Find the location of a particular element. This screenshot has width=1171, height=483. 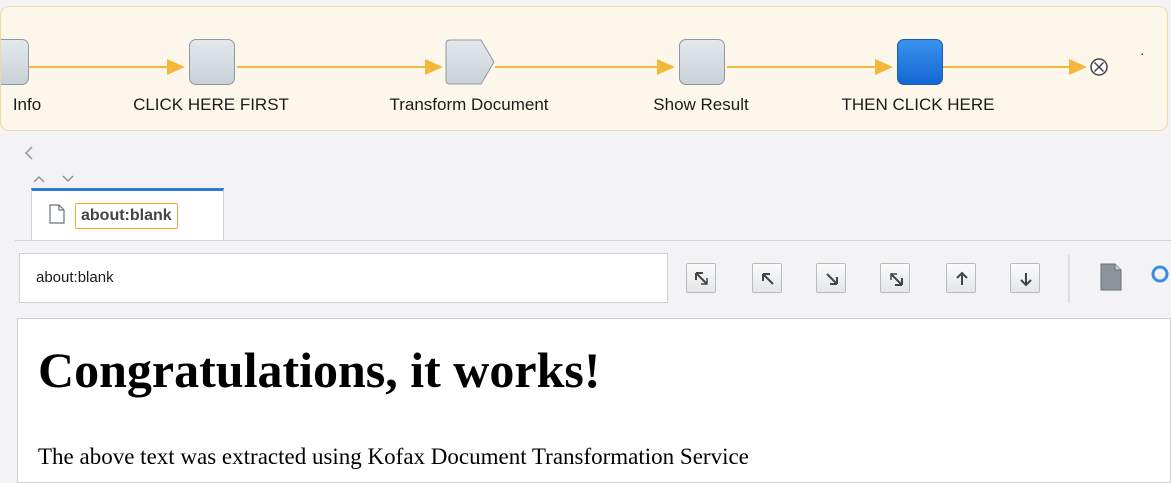

up-icon is located at coordinates (962, 278).